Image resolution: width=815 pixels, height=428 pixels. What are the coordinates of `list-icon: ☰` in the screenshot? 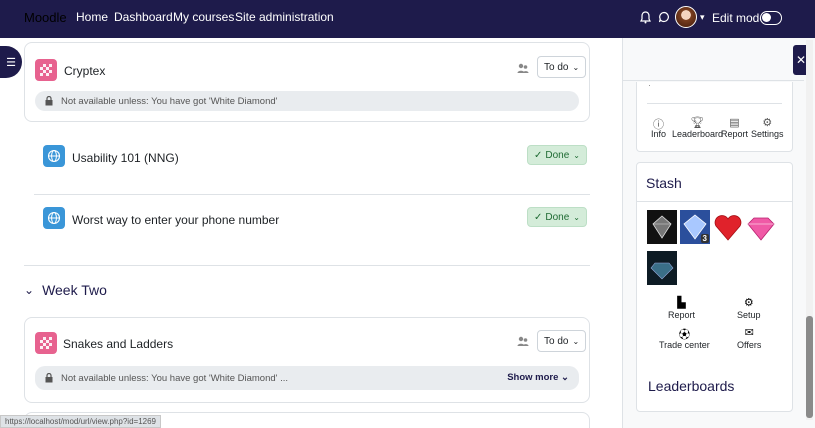 It's located at (11, 62).